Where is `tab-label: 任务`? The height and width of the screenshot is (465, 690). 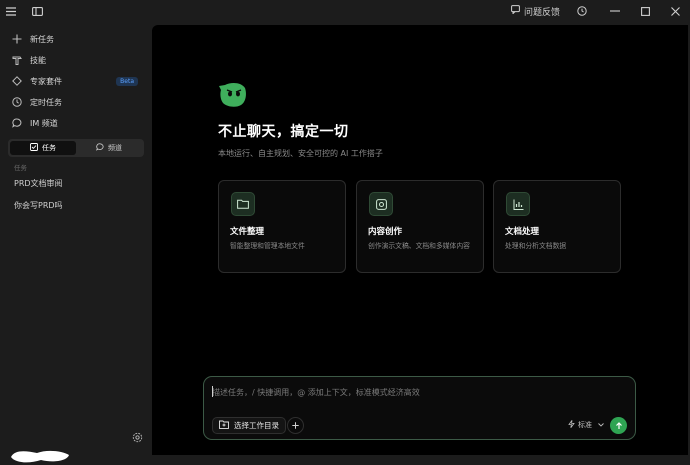
tab-label: 任务 is located at coordinates (49, 148).